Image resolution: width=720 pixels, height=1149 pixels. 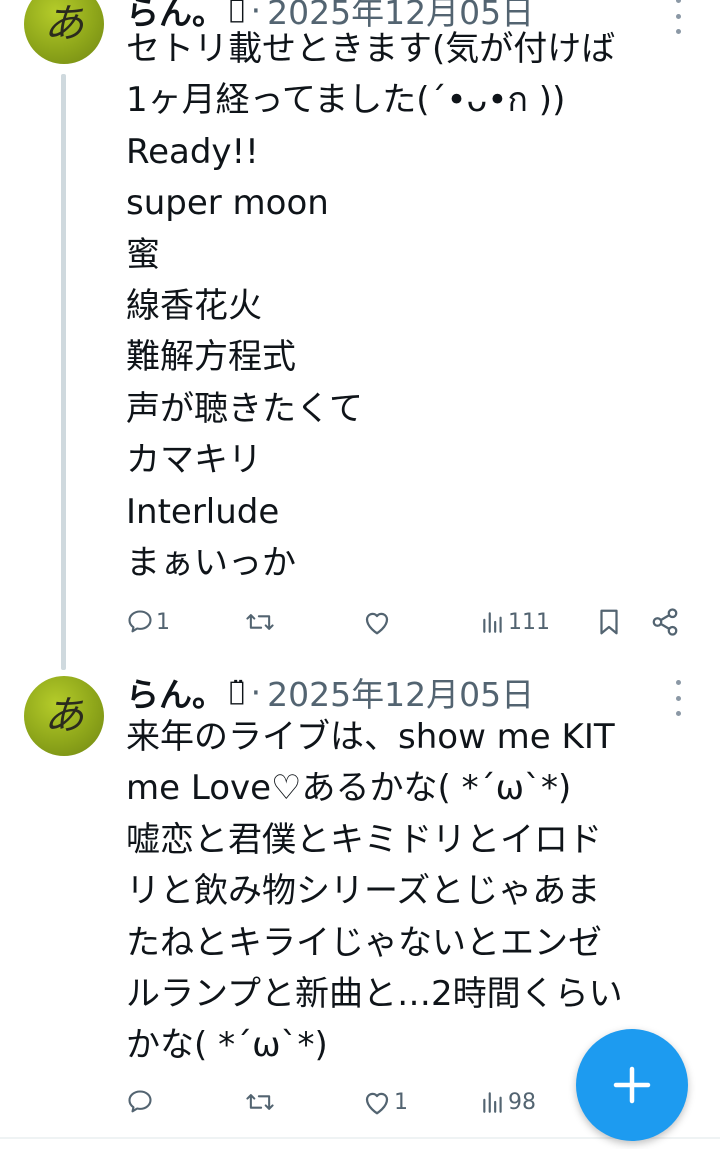 I want to click on tweet-text-line: カマキリ, so click(x=194, y=460).